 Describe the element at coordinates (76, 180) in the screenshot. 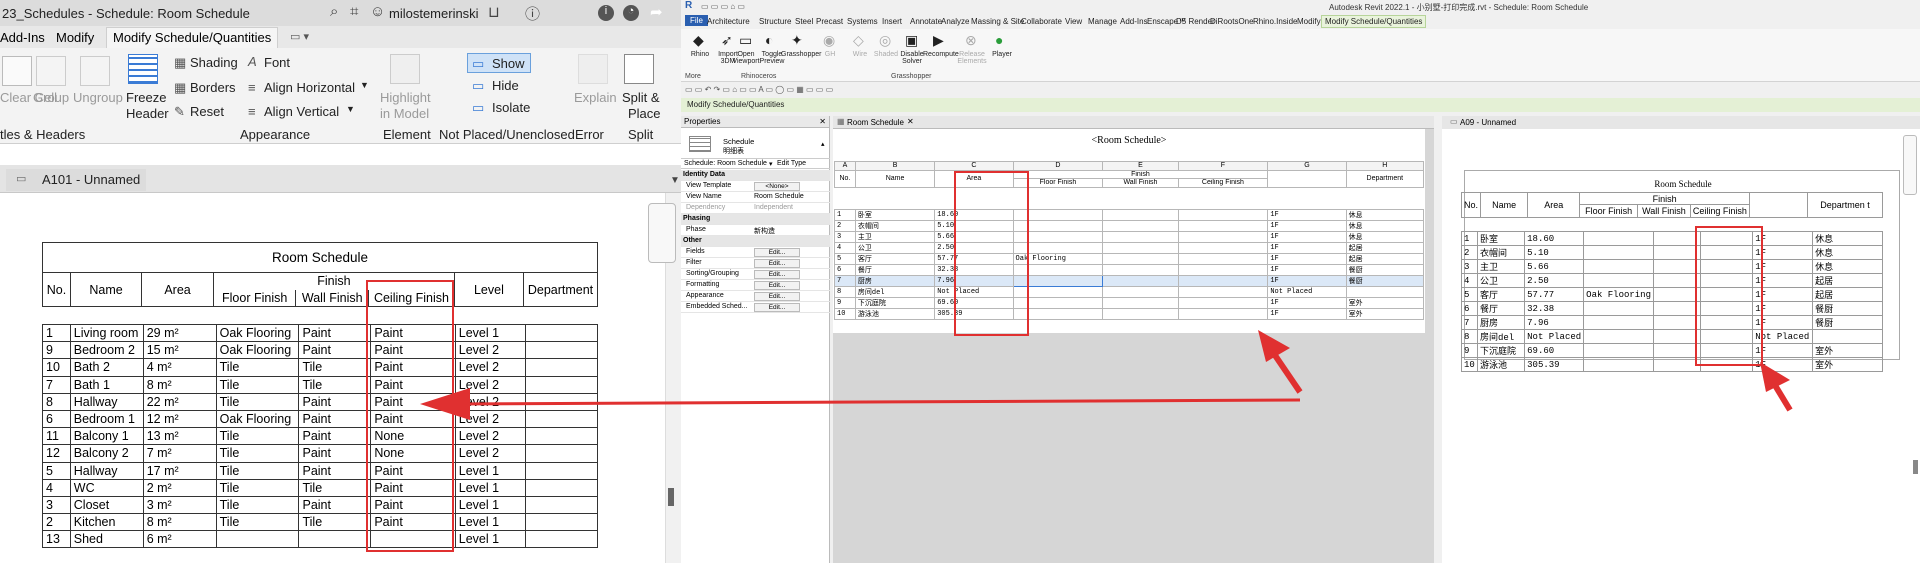

I see `view-tab-a101: ▭ A101 - Unnamed` at that location.